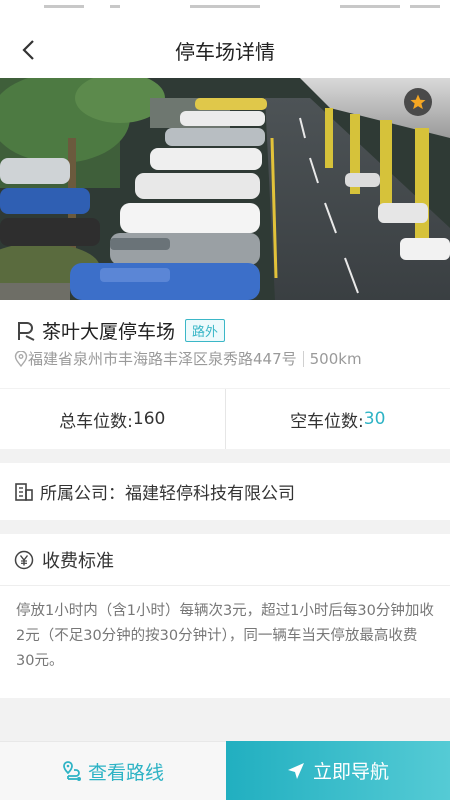 Image resolution: width=450 pixels, height=800 pixels. What do you see at coordinates (82, 494) in the screenshot?
I see `company-label: 所属公司：` at bounding box center [82, 494].